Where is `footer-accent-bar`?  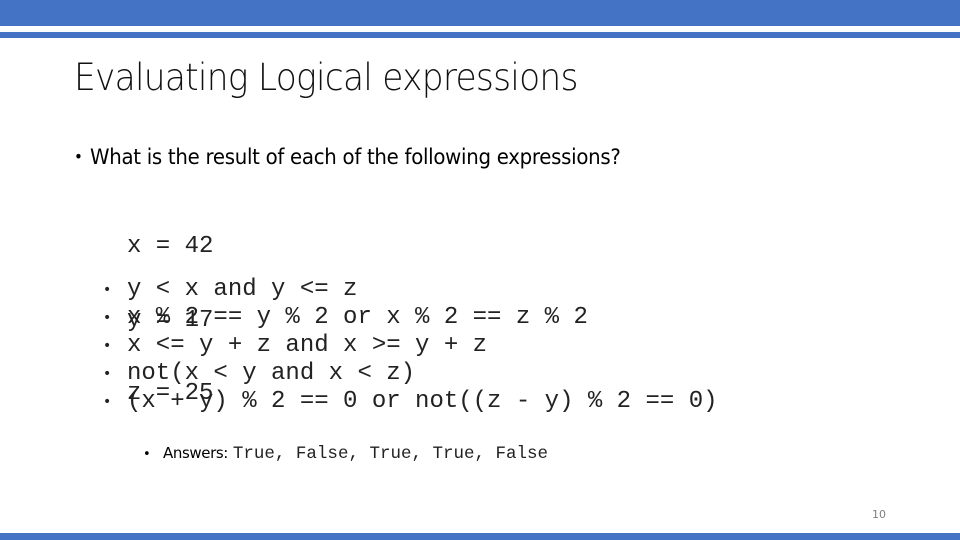 footer-accent-bar is located at coordinates (480, 536).